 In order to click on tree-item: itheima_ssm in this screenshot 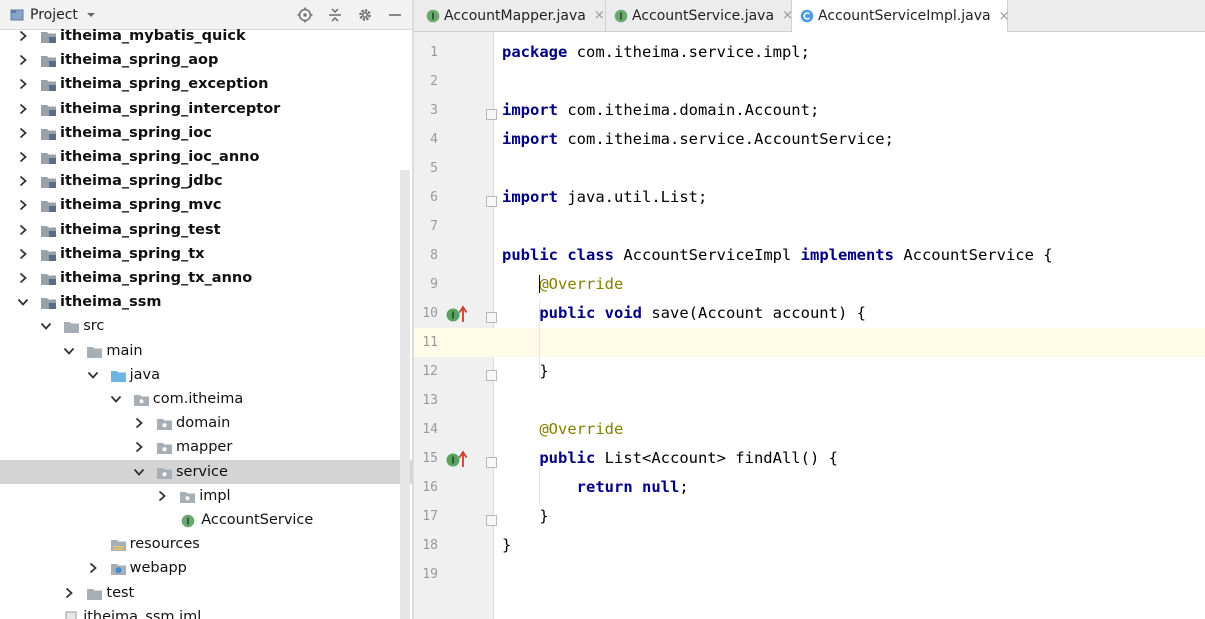, I will do `click(206, 302)`.